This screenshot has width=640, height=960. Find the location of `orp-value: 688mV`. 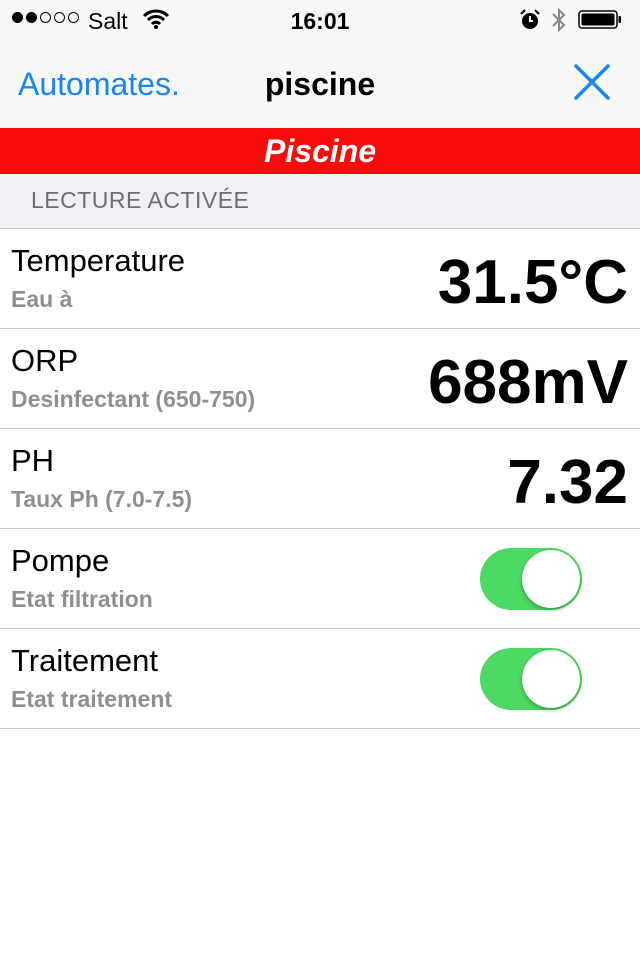

orp-value: 688mV is located at coordinates (528, 382).